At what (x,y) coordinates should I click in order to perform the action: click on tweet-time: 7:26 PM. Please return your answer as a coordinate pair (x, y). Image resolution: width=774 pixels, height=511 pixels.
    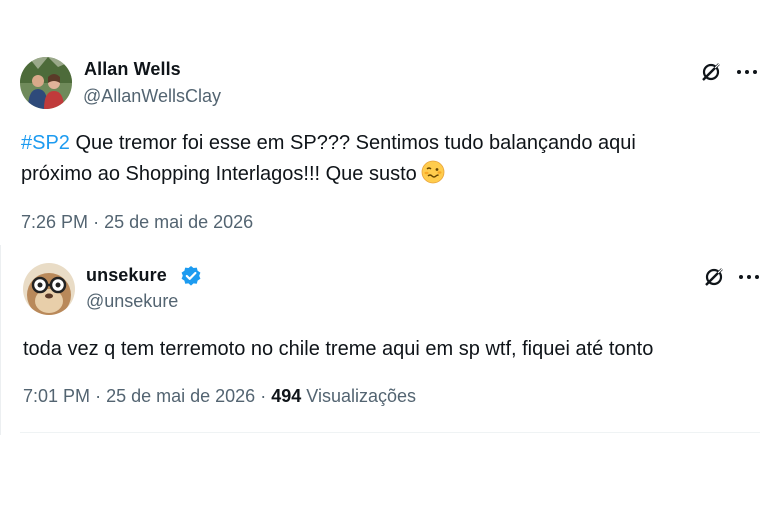
    Looking at the image, I should click on (55, 222).